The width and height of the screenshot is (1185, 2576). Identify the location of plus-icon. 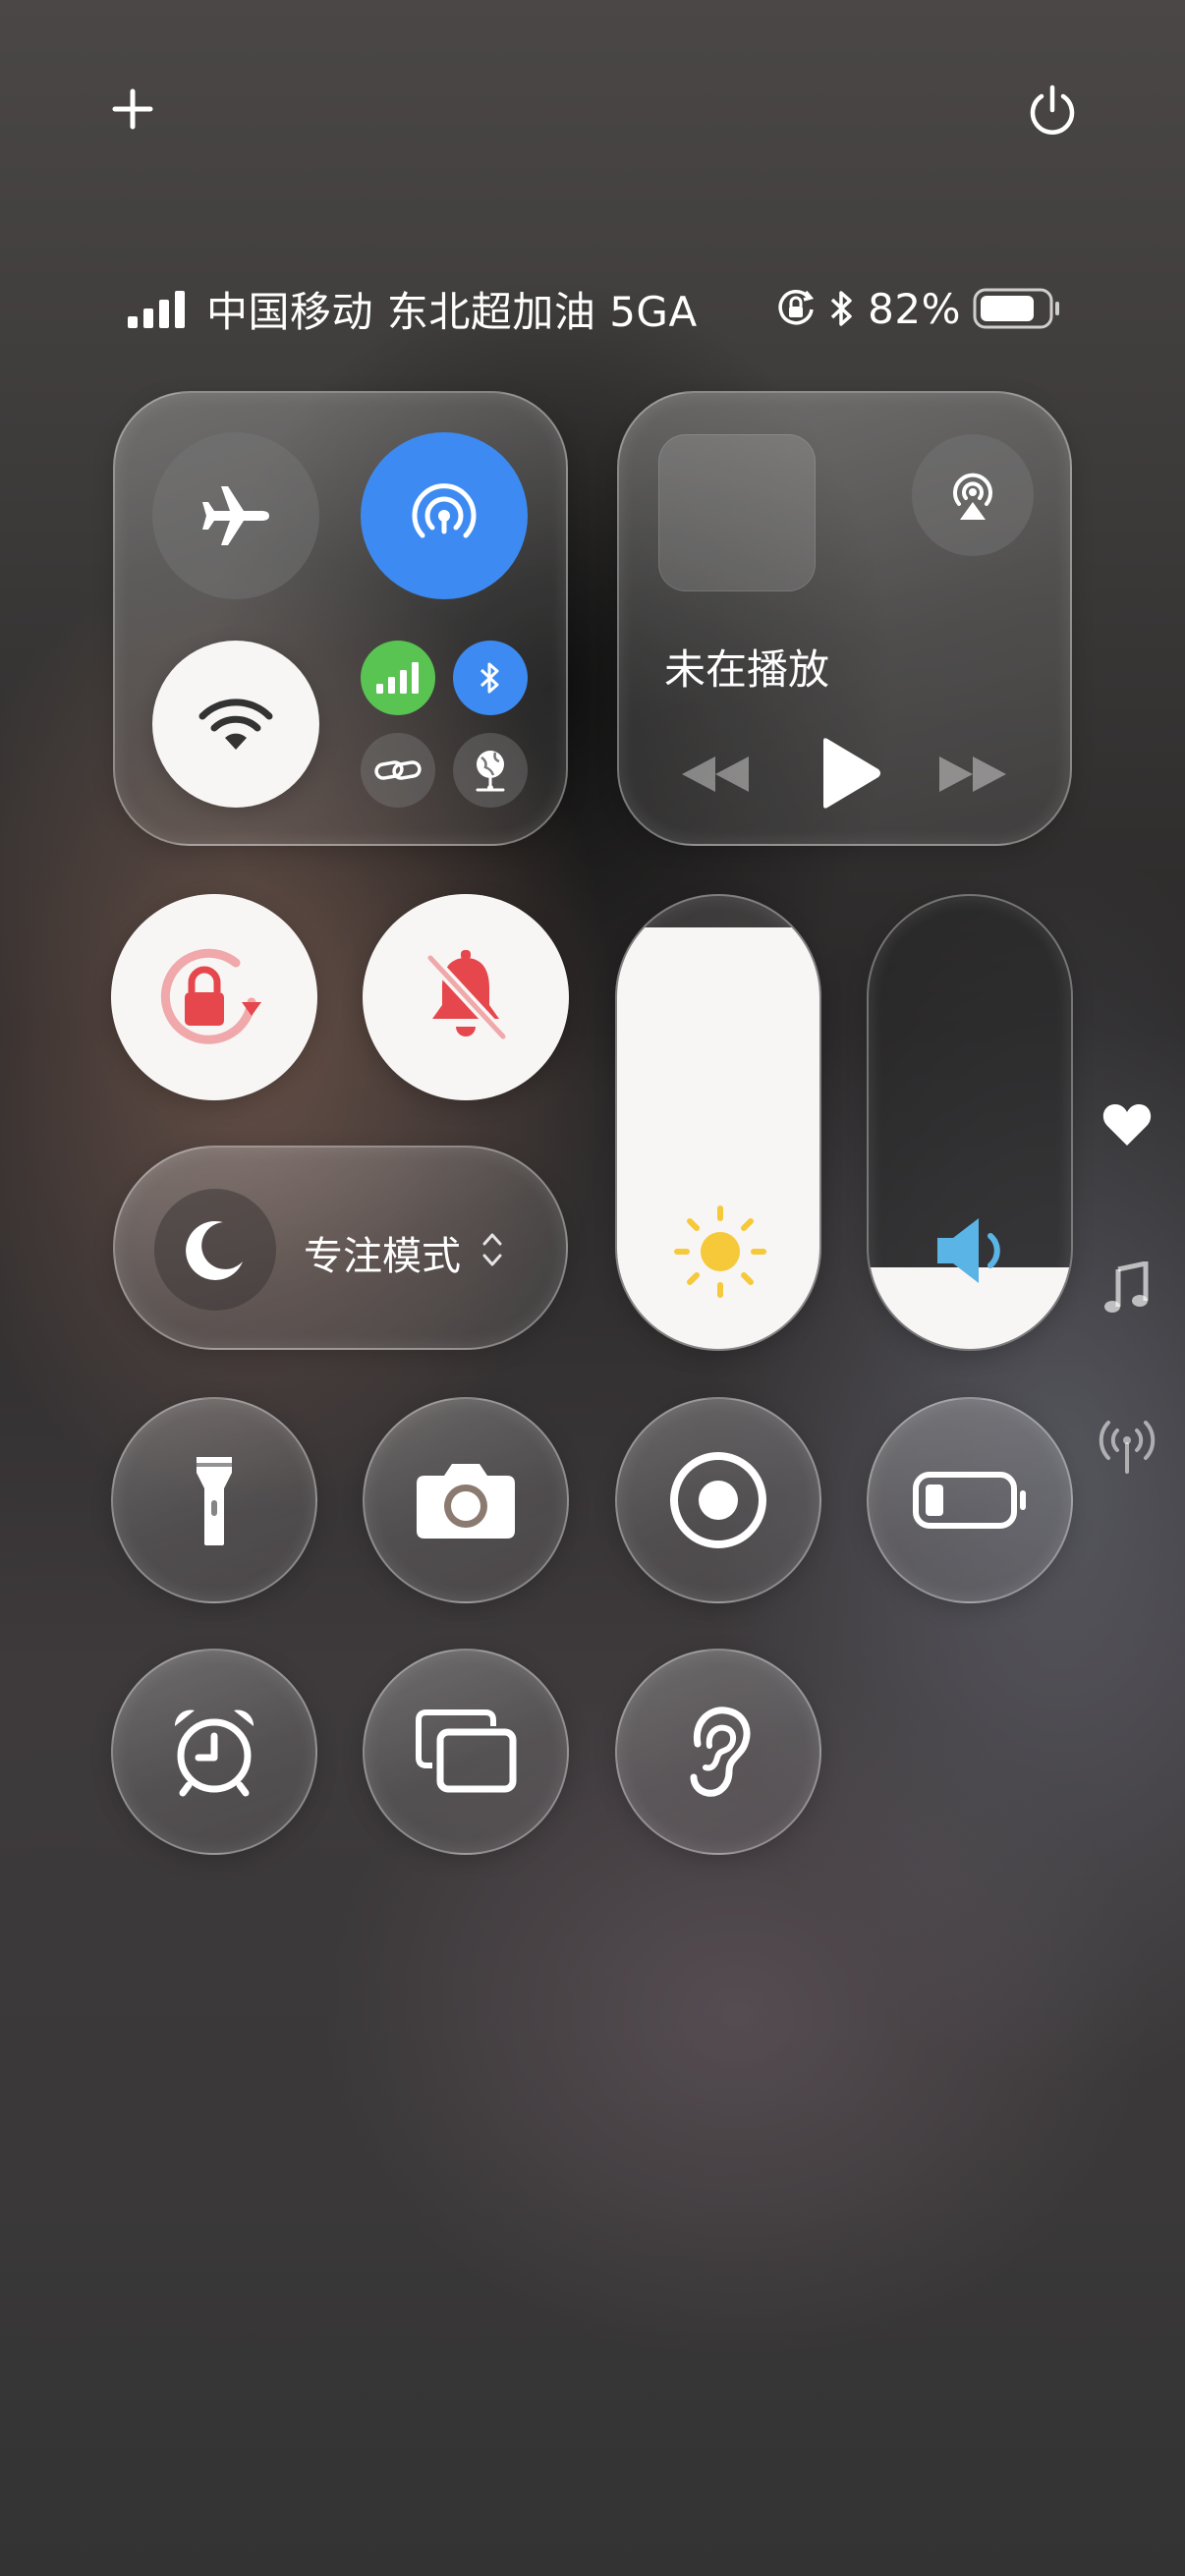
(133, 109).